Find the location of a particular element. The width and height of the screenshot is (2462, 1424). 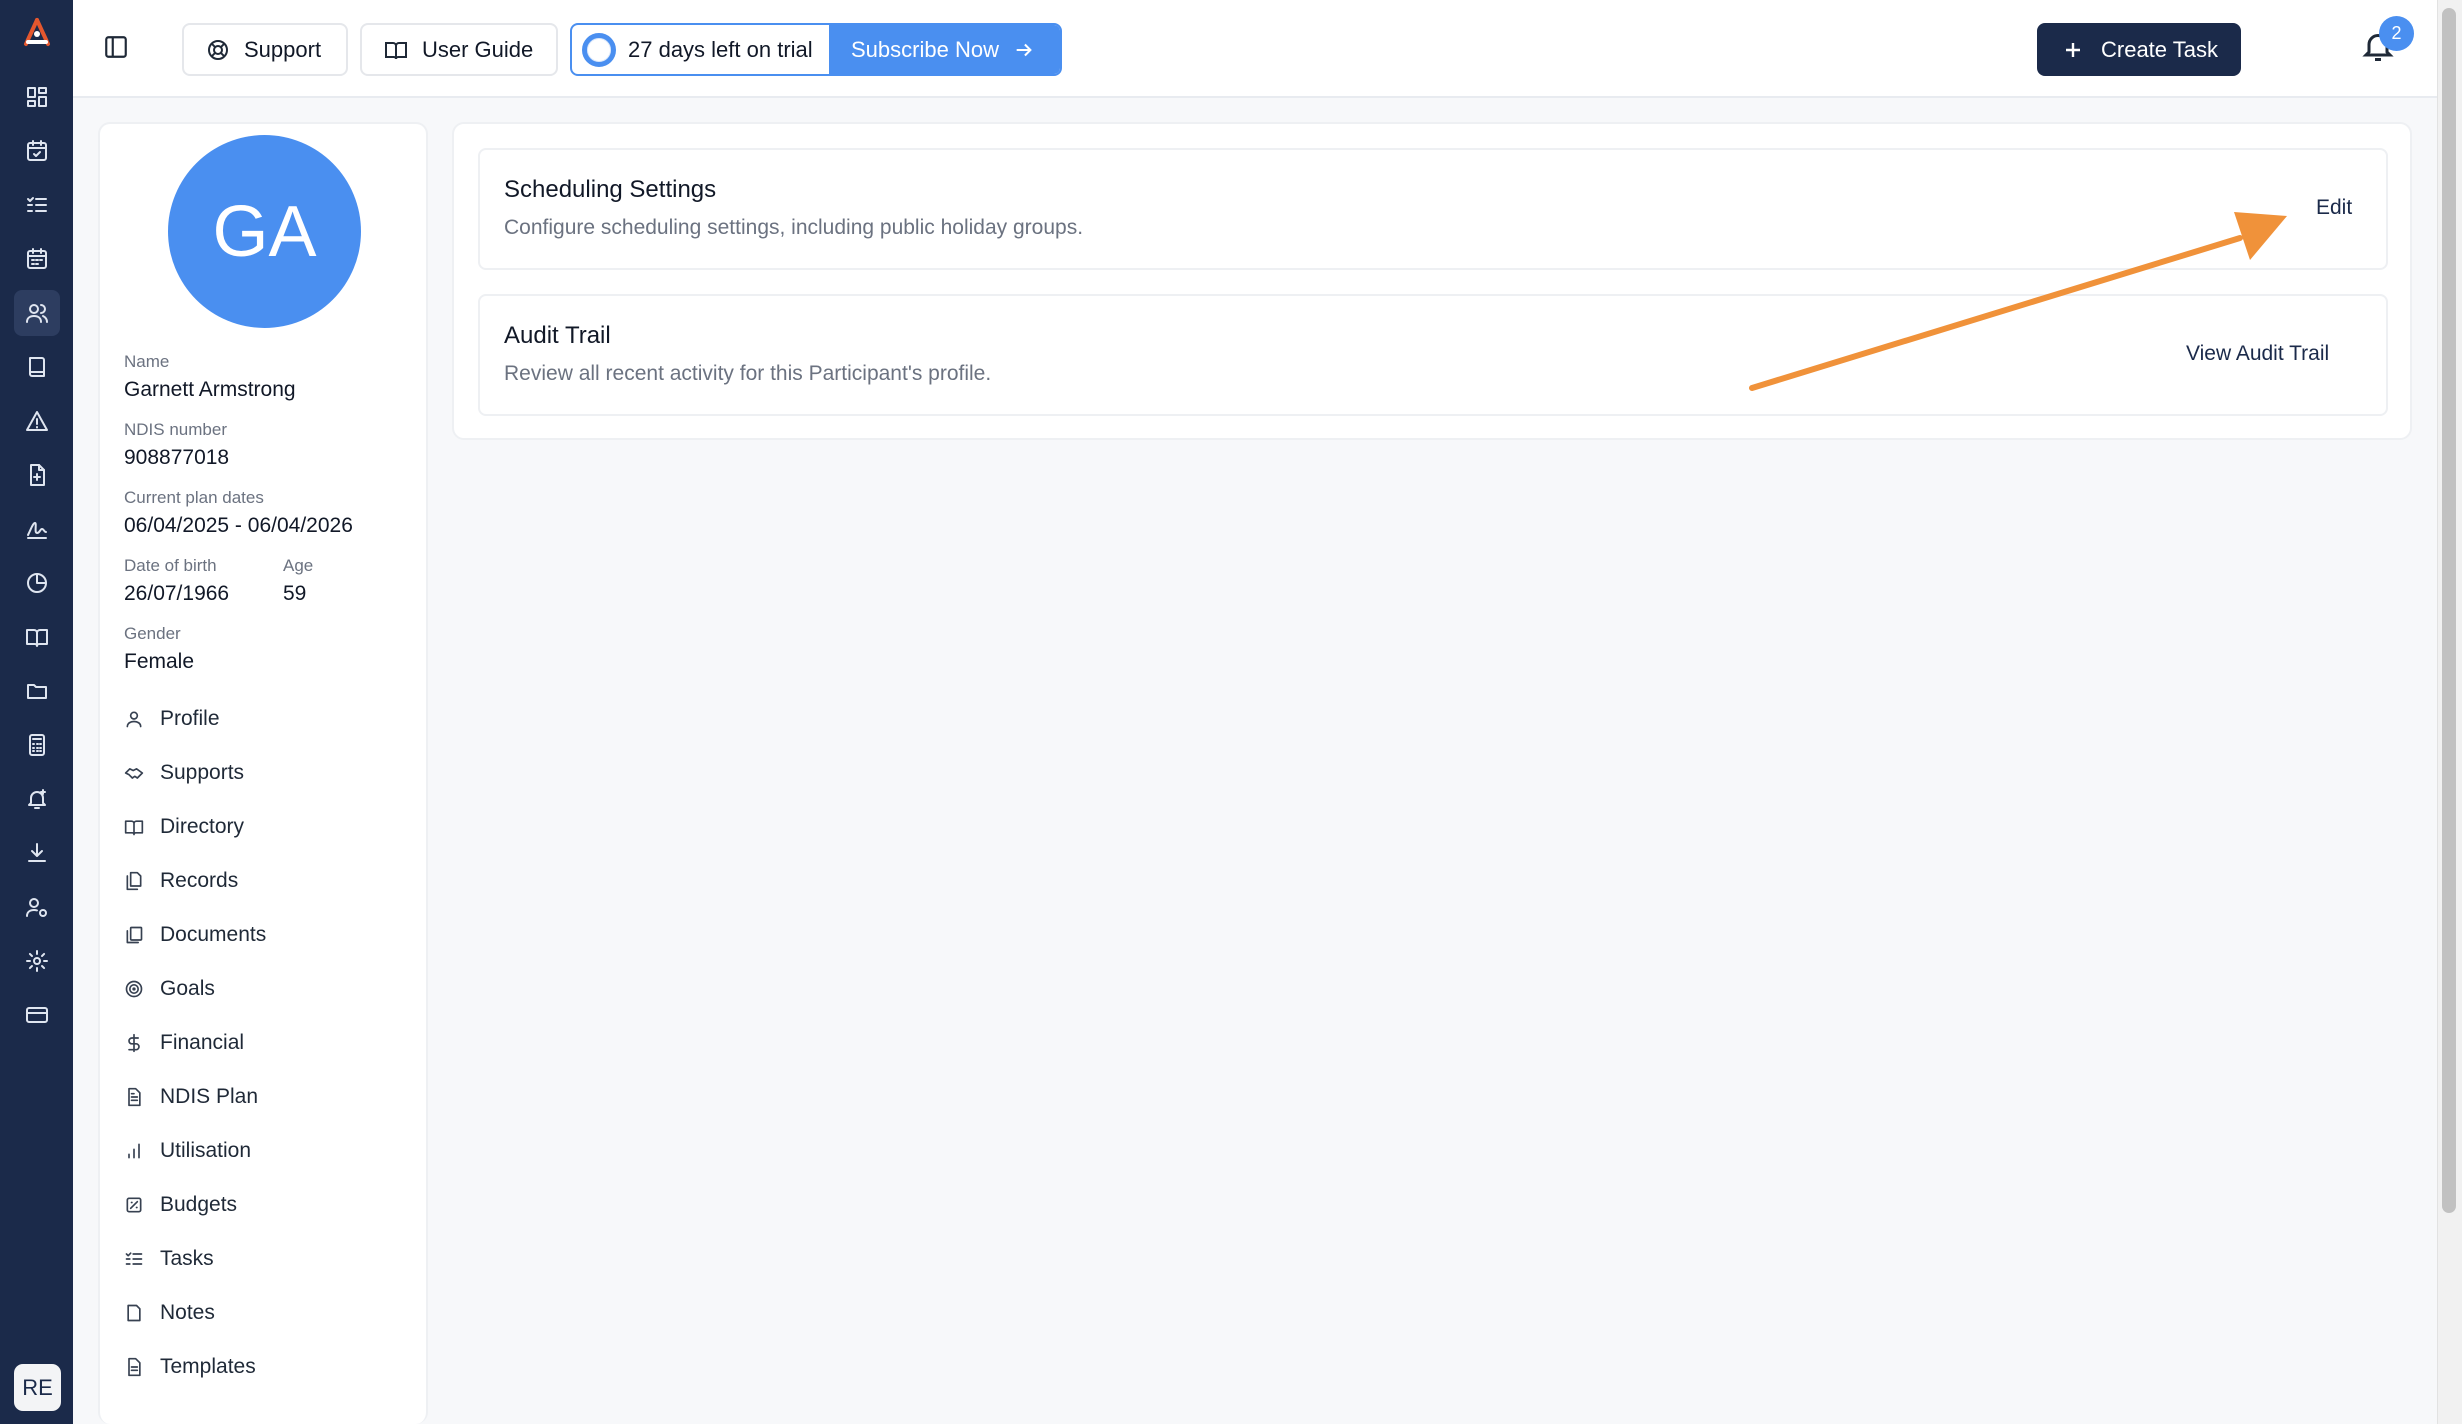

user-settings-icon is located at coordinates (37, 907).